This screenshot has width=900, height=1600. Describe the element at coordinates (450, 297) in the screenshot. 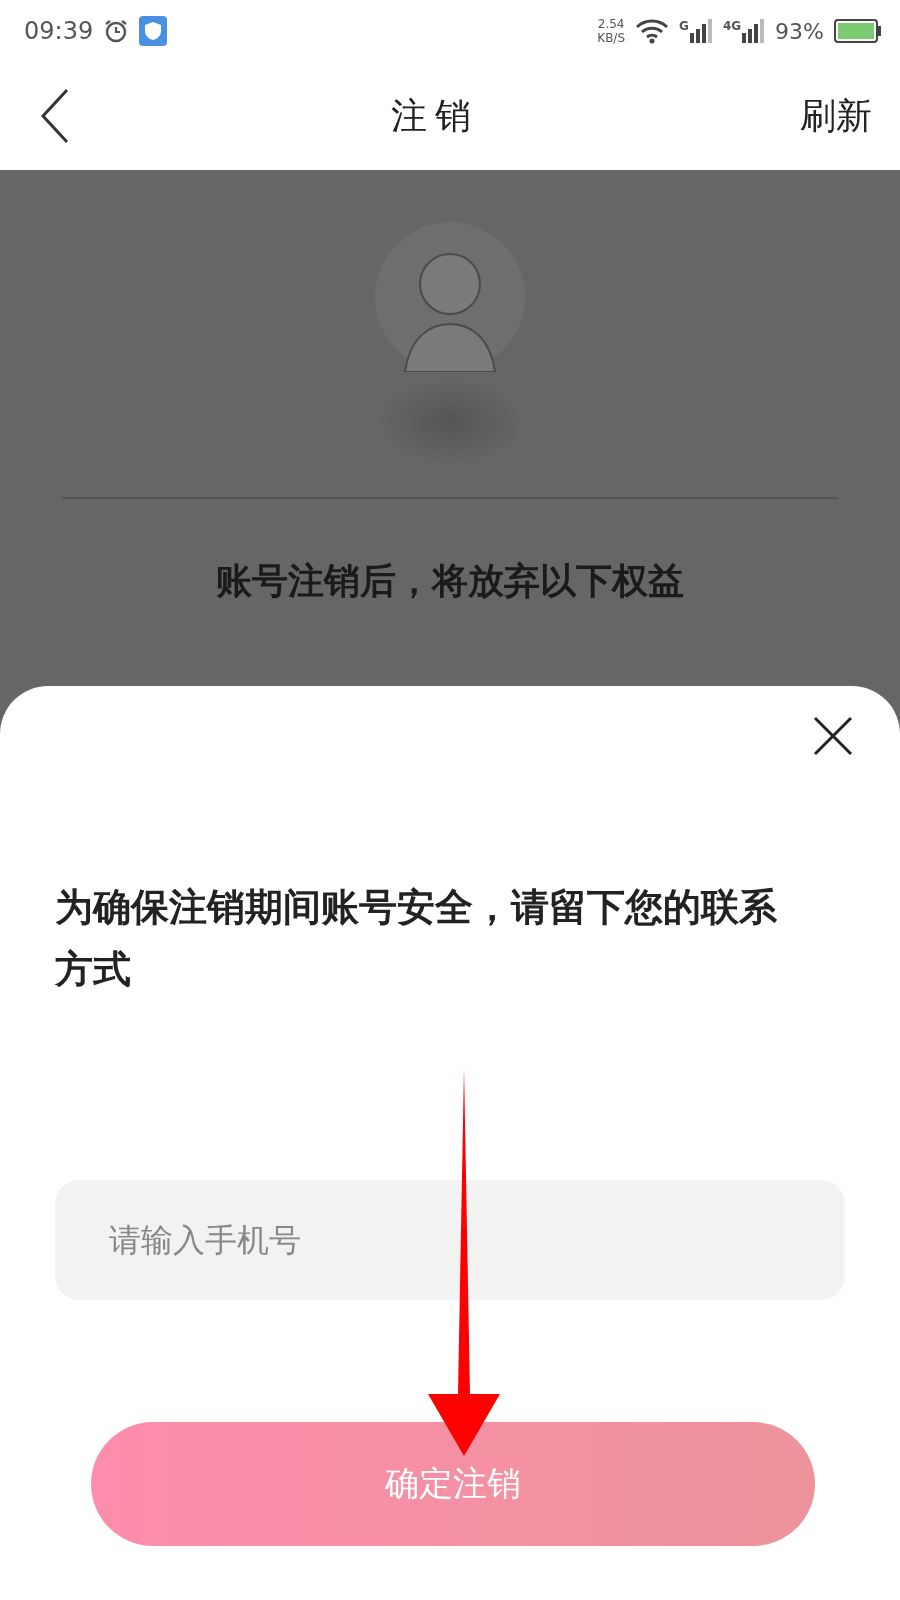

I see `avatar-icon` at that location.